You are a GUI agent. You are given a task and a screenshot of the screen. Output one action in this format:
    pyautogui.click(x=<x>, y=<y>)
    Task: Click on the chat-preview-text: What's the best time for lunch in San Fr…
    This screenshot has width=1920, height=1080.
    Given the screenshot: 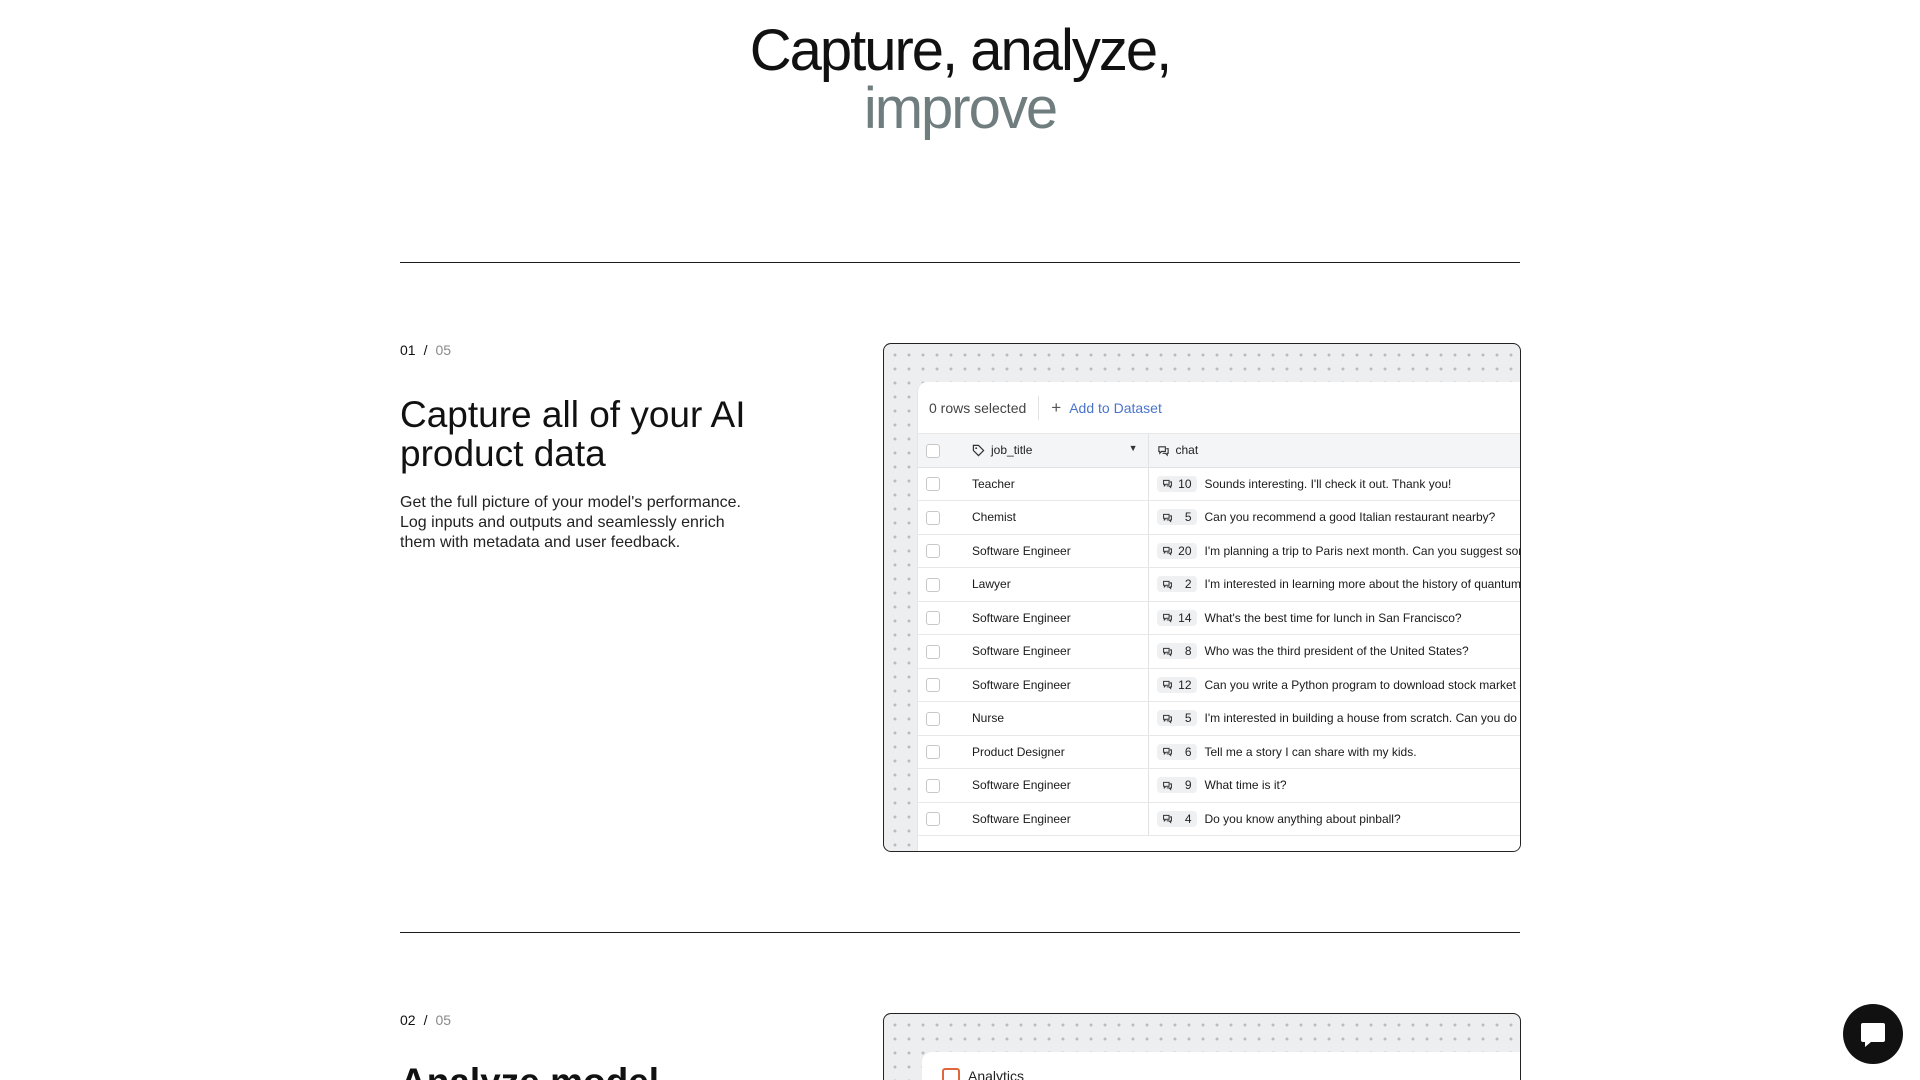 What is the action you would take?
    pyautogui.click(x=1333, y=617)
    